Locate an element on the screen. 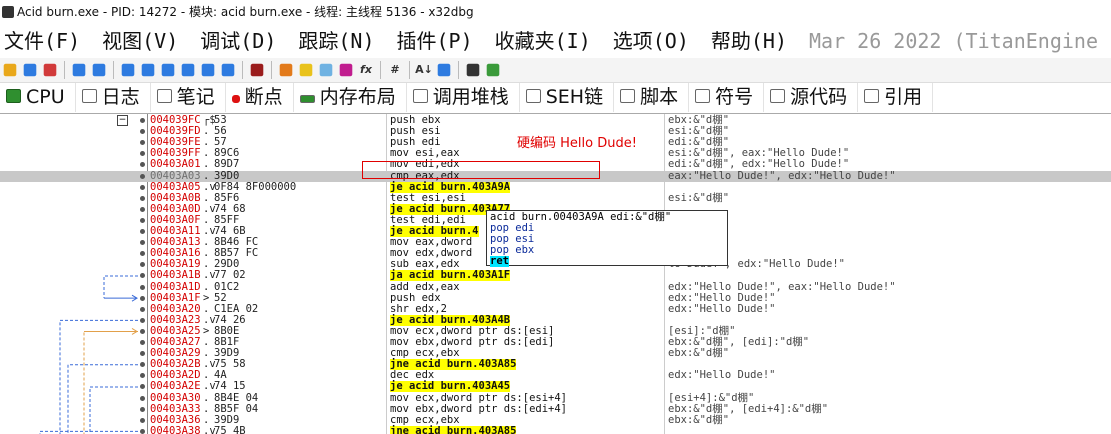  tab-source: 源代码 is located at coordinates (811, 97).